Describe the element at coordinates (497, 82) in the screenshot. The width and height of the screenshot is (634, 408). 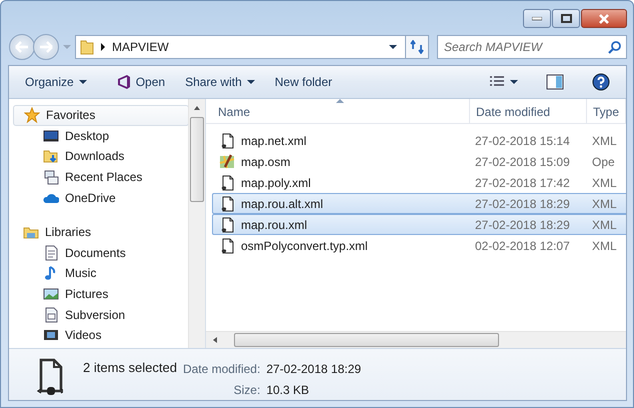
I see `list-view-icon` at that location.